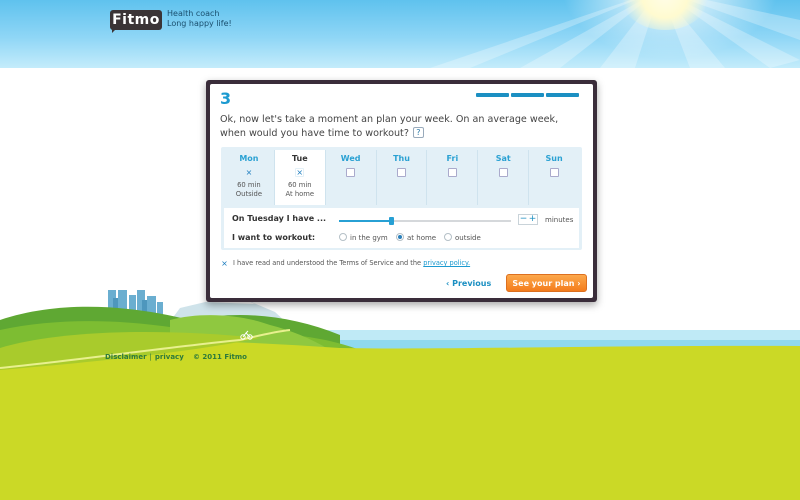  Describe the element at coordinates (554, 158) in the screenshot. I see `day-name: Sun` at that location.